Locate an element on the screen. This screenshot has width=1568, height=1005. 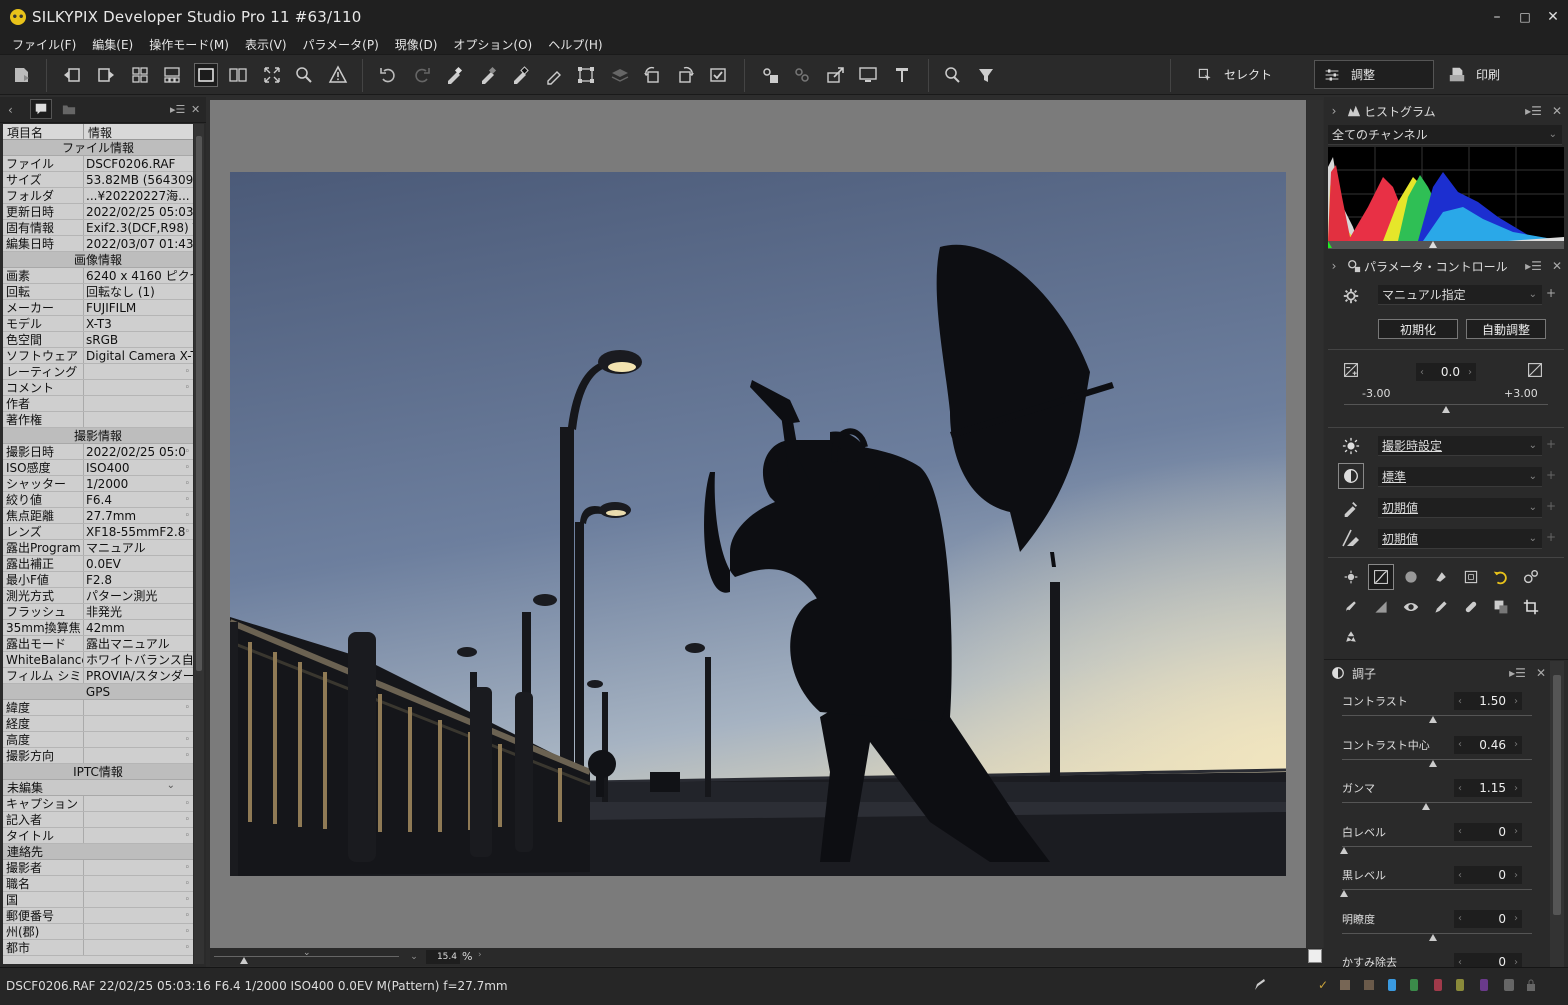
tag-icon is located at coordinates (1369, 985).